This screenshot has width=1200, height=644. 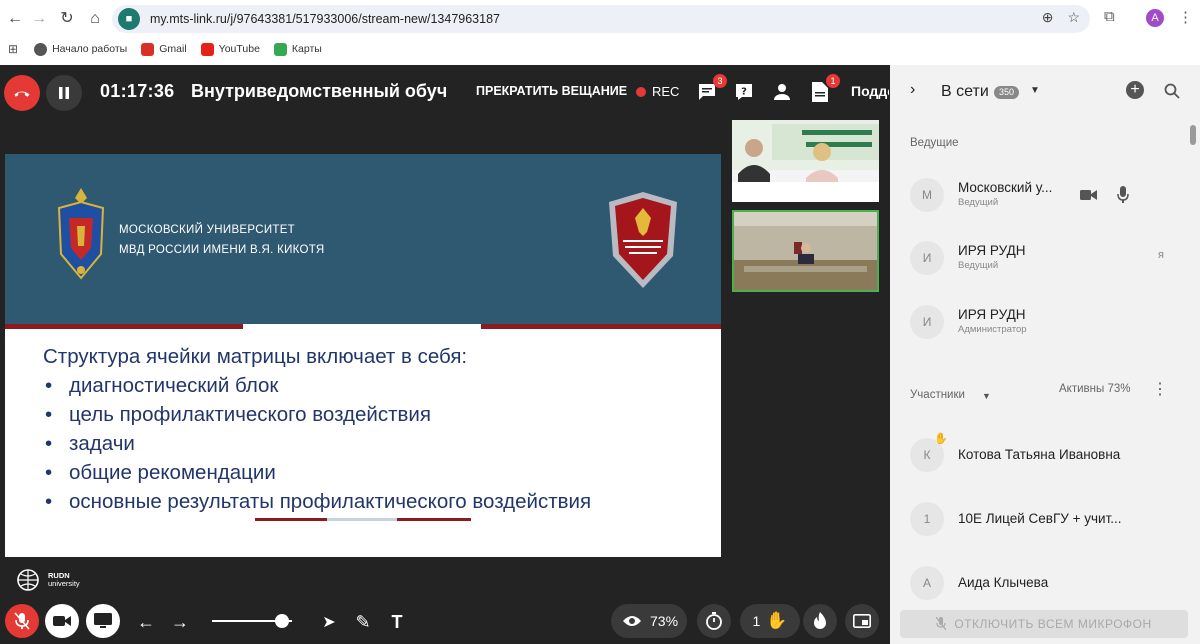 I want to click on timer-button, so click(x=714, y=621).